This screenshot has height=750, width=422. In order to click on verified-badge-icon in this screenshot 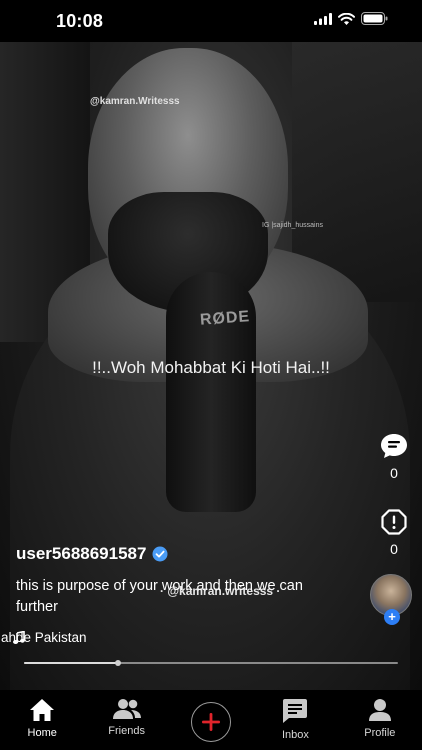, I will do `click(160, 554)`.